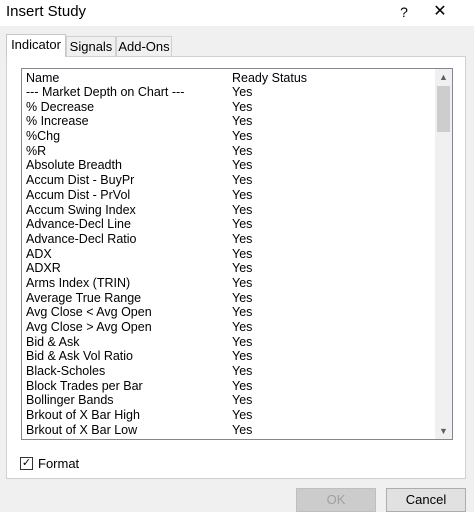  Describe the element at coordinates (228, 151) in the screenshot. I see `list-item: %R Yes` at that location.